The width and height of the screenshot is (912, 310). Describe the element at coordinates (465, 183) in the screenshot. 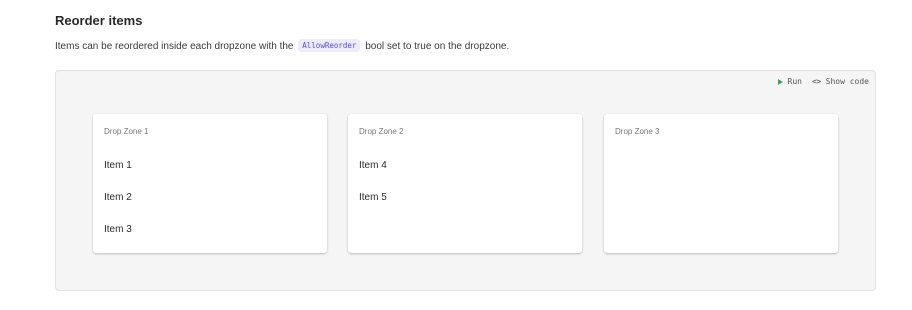

I see `drop-zone-2: Drop Zone 2 Item 4 Item 5` at that location.